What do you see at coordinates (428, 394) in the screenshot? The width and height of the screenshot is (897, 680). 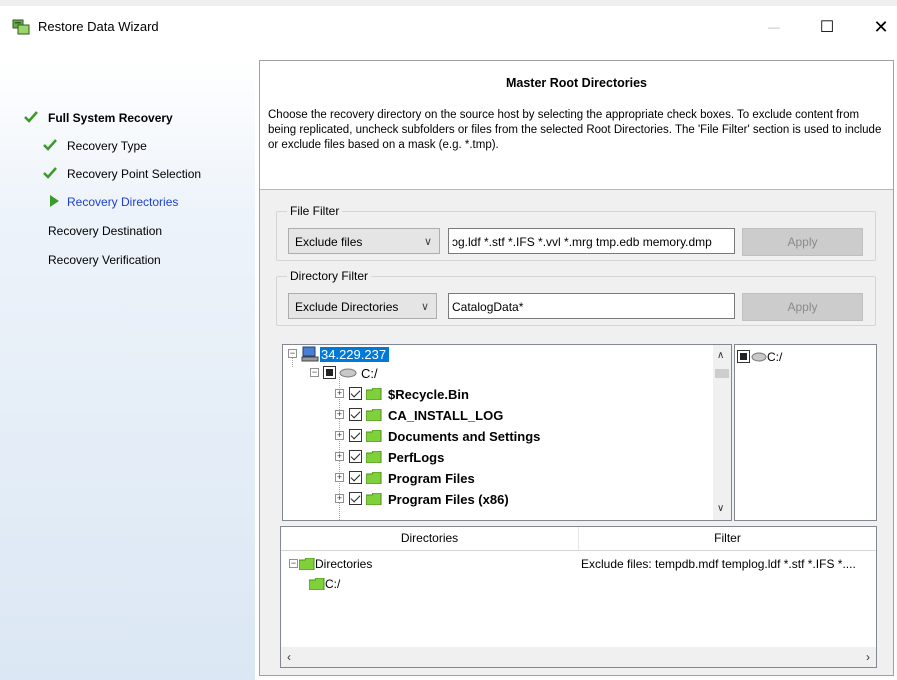 I see `folder-label: $Recycle.Bin` at bounding box center [428, 394].